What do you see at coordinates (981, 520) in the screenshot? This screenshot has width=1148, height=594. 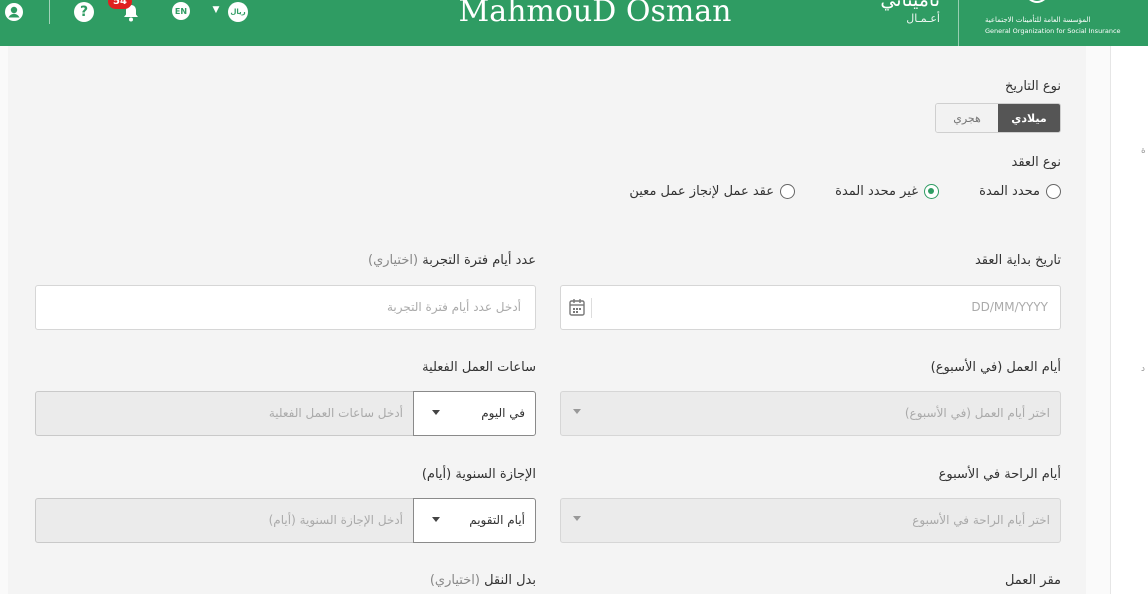 I see `rest-days-placeholder: اختر أيام الراحة في الأسبوع` at bounding box center [981, 520].